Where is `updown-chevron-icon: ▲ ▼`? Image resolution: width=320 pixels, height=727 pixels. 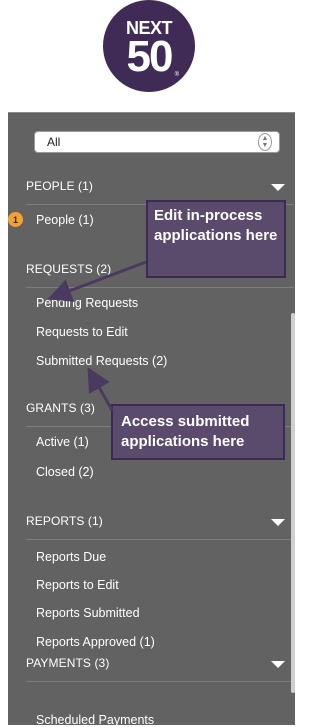
updown-chevron-icon: ▲ ▼ is located at coordinates (265, 142).